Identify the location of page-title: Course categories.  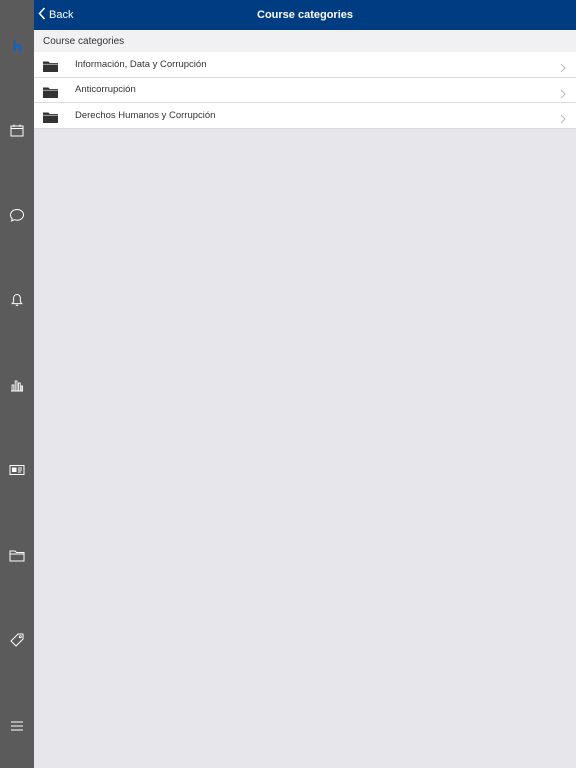
(305, 15).